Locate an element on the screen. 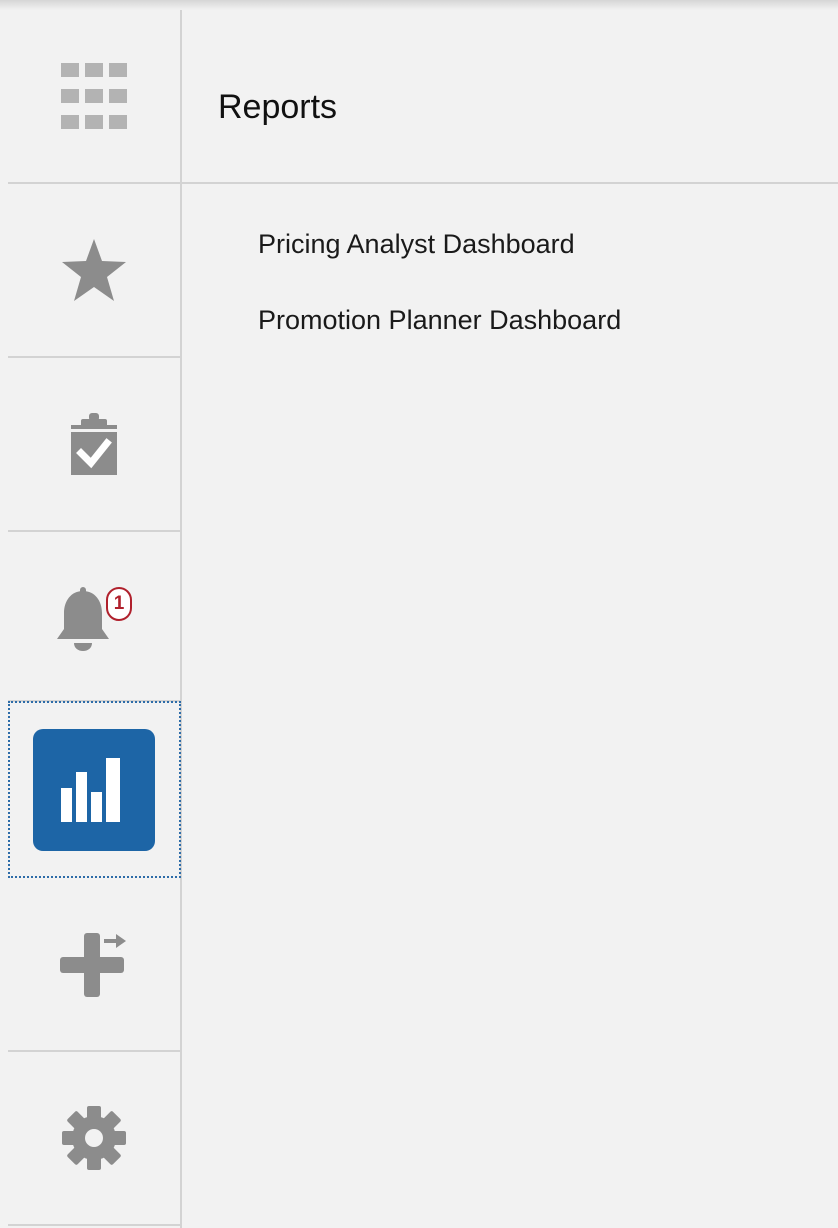  bar-chart-icon is located at coordinates (90, 790).